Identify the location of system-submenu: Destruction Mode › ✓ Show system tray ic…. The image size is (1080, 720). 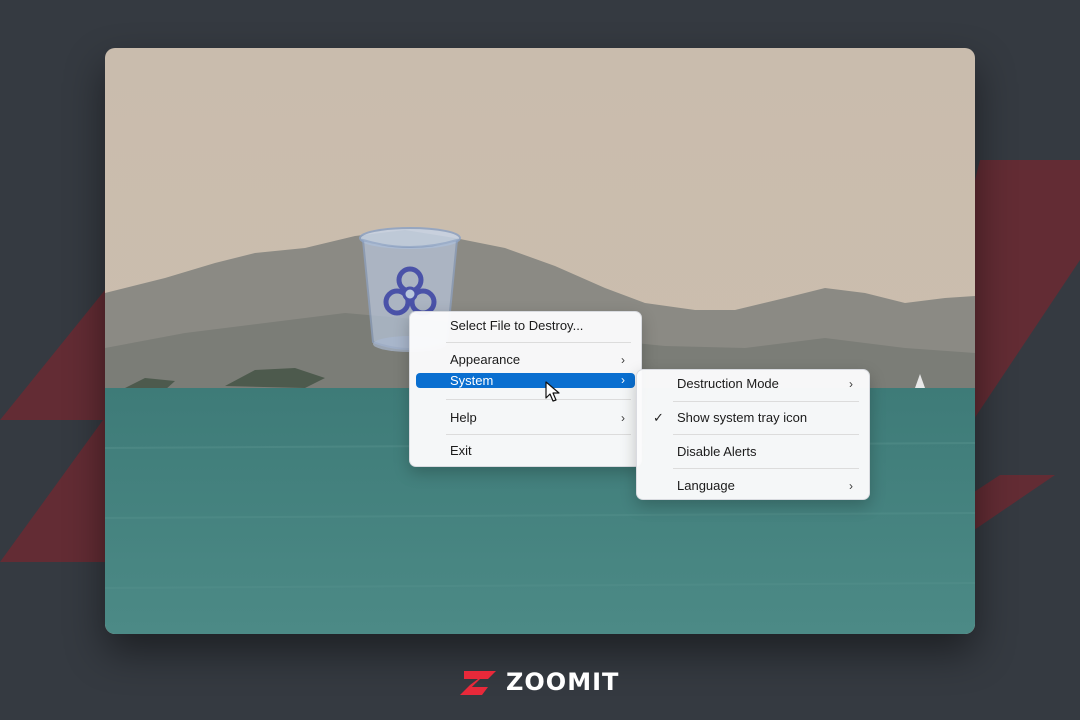
(753, 434).